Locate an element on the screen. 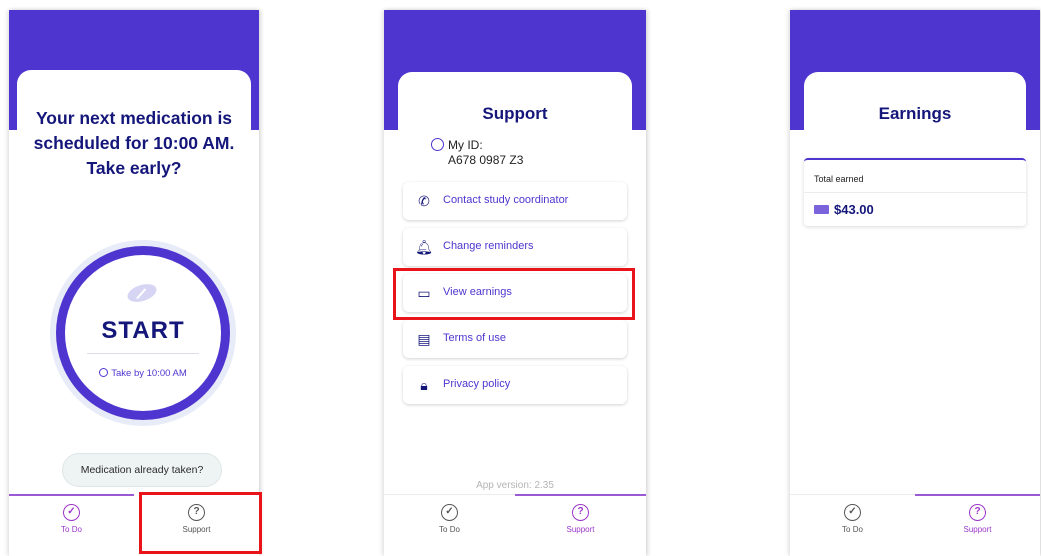 The width and height of the screenshot is (1041, 556). clock-icon is located at coordinates (104, 372).